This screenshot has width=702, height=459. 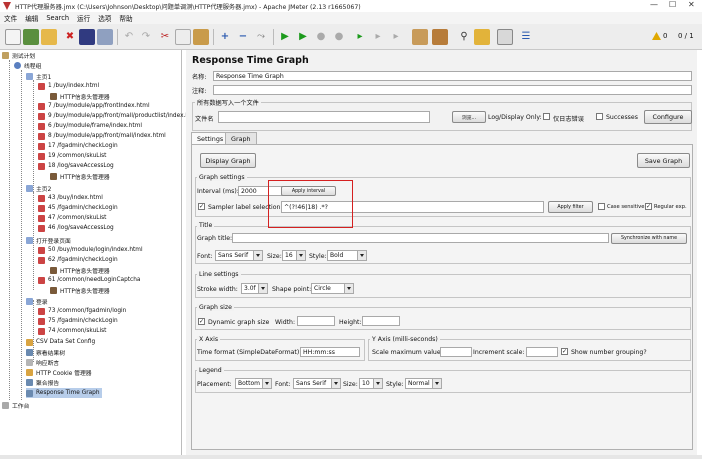 I want to click on tree-node-controller: 登录, so click(x=37, y=301).